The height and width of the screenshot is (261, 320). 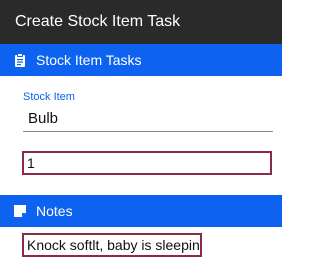 What do you see at coordinates (148, 131) in the screenshot?
I see `stock-item-underline` at bounding box center [148, 131].